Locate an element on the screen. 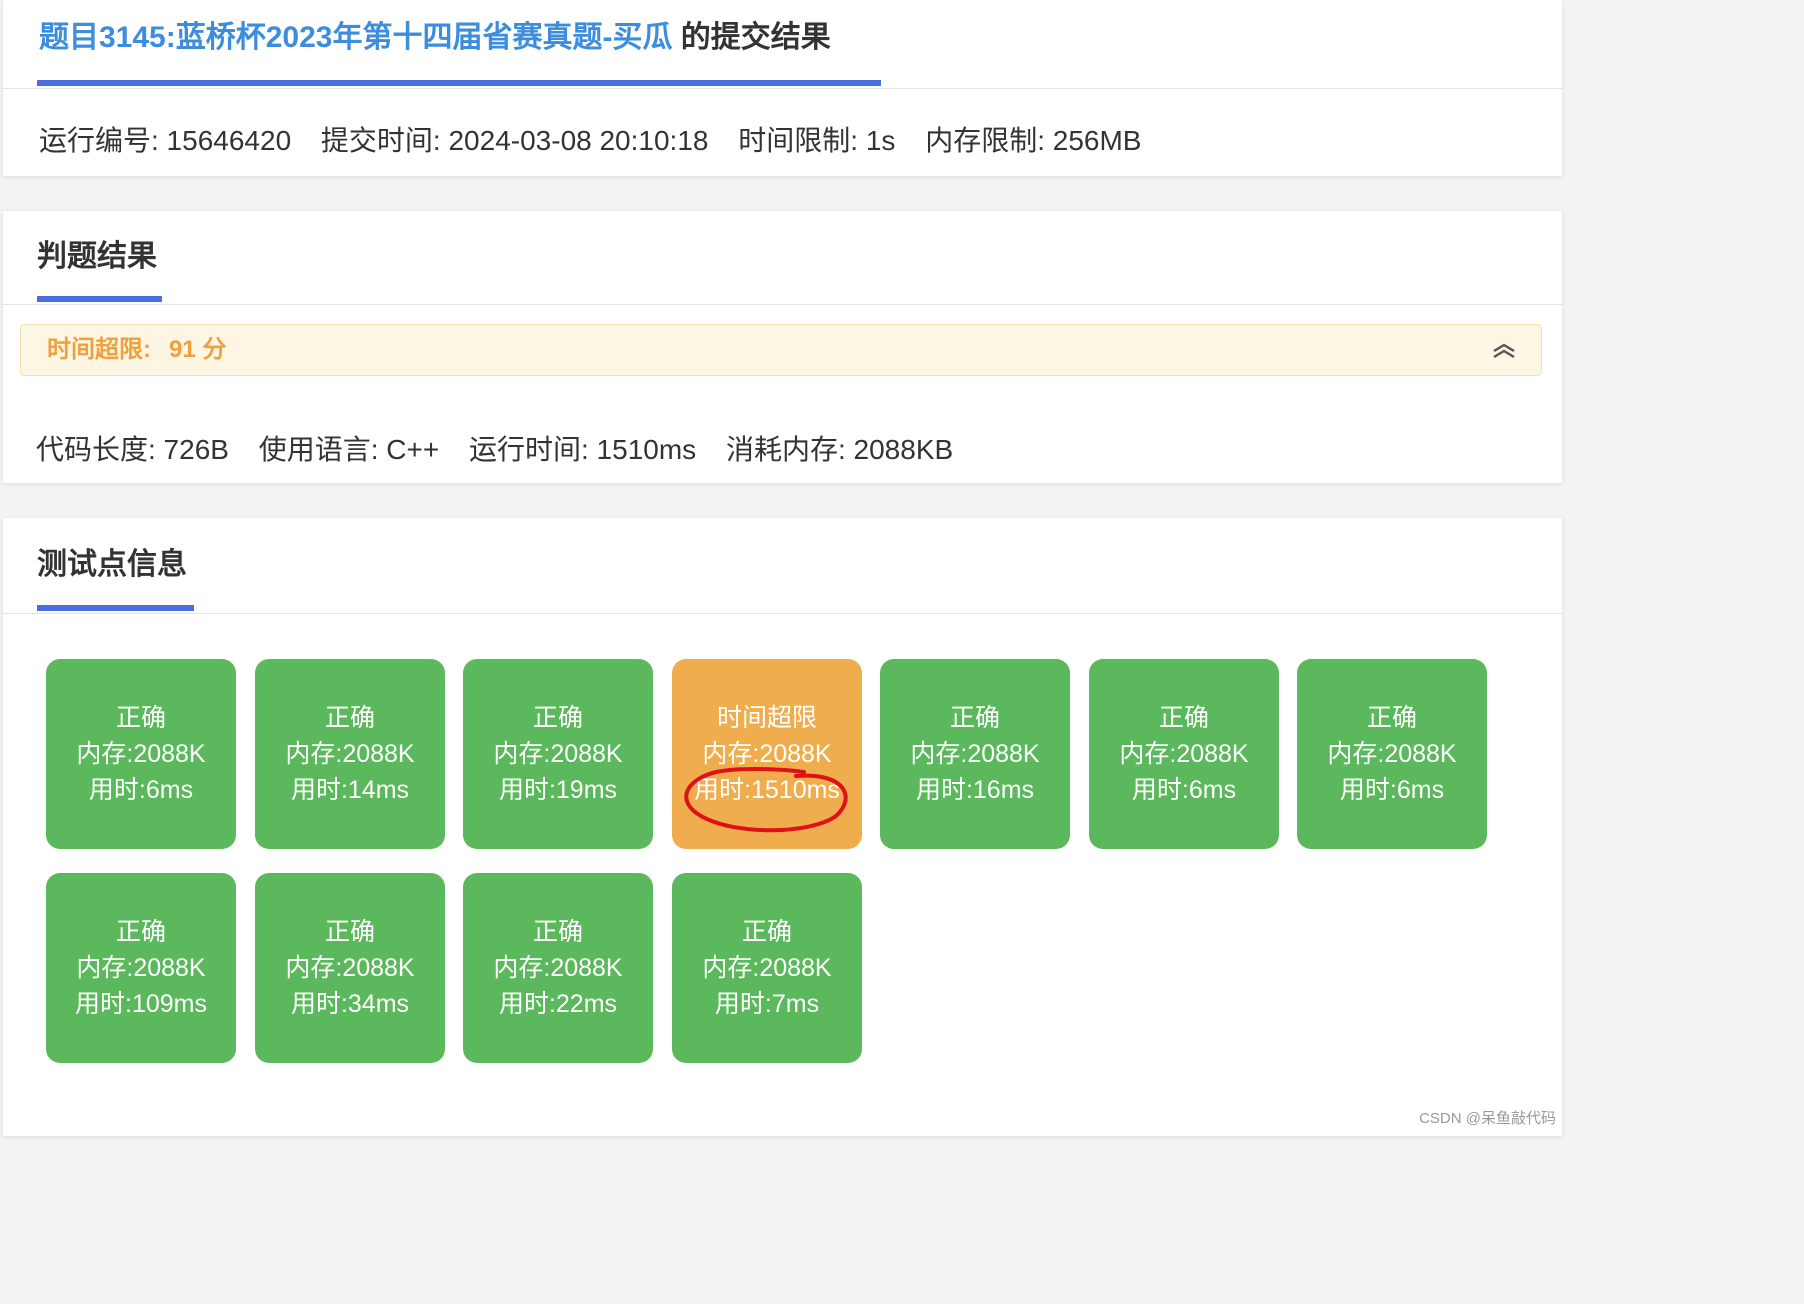 The width and height of the screenshot is (1804, 1304). page-title: 题目3145:蓝桥杯2023年第十四届省赛真题-买瓜 的提交结果 is located at coordinates (435, 38).